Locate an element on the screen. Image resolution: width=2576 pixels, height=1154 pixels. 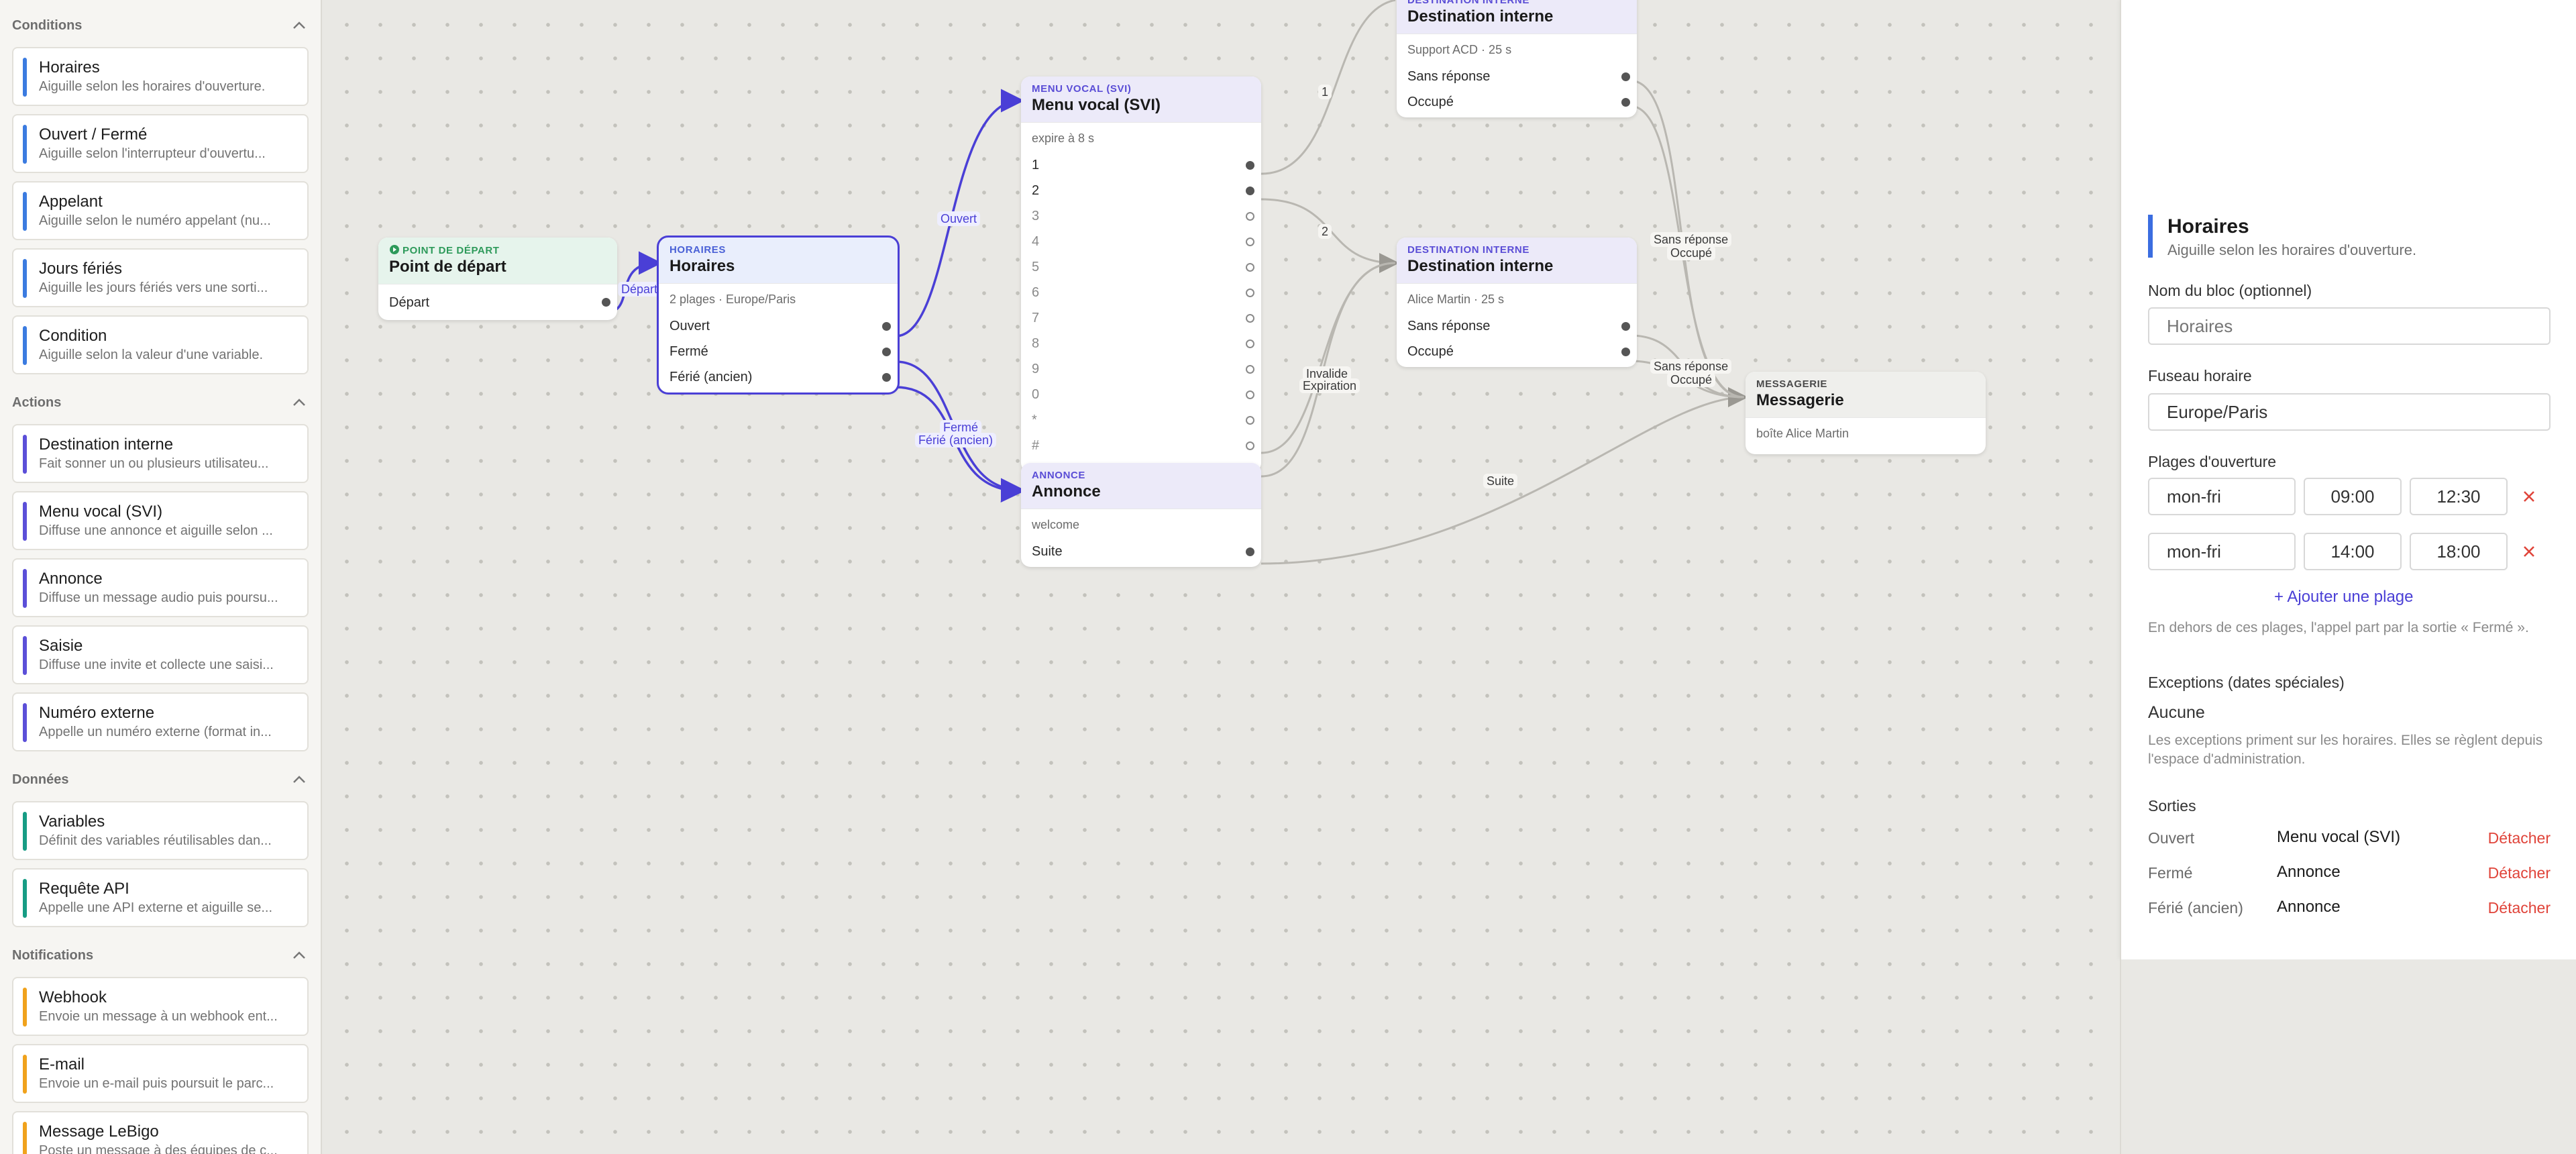
node-port-4: 4 is located at coordinates (1141, 242).